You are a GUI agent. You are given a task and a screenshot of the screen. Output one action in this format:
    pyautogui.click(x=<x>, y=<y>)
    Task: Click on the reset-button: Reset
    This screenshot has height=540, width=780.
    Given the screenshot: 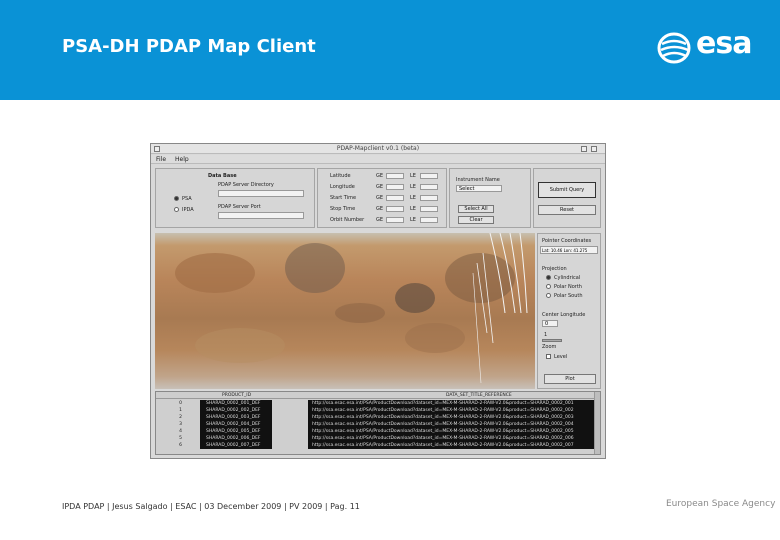 What is the action you would take?
    pyautogui.click(x=567, y=210)
    